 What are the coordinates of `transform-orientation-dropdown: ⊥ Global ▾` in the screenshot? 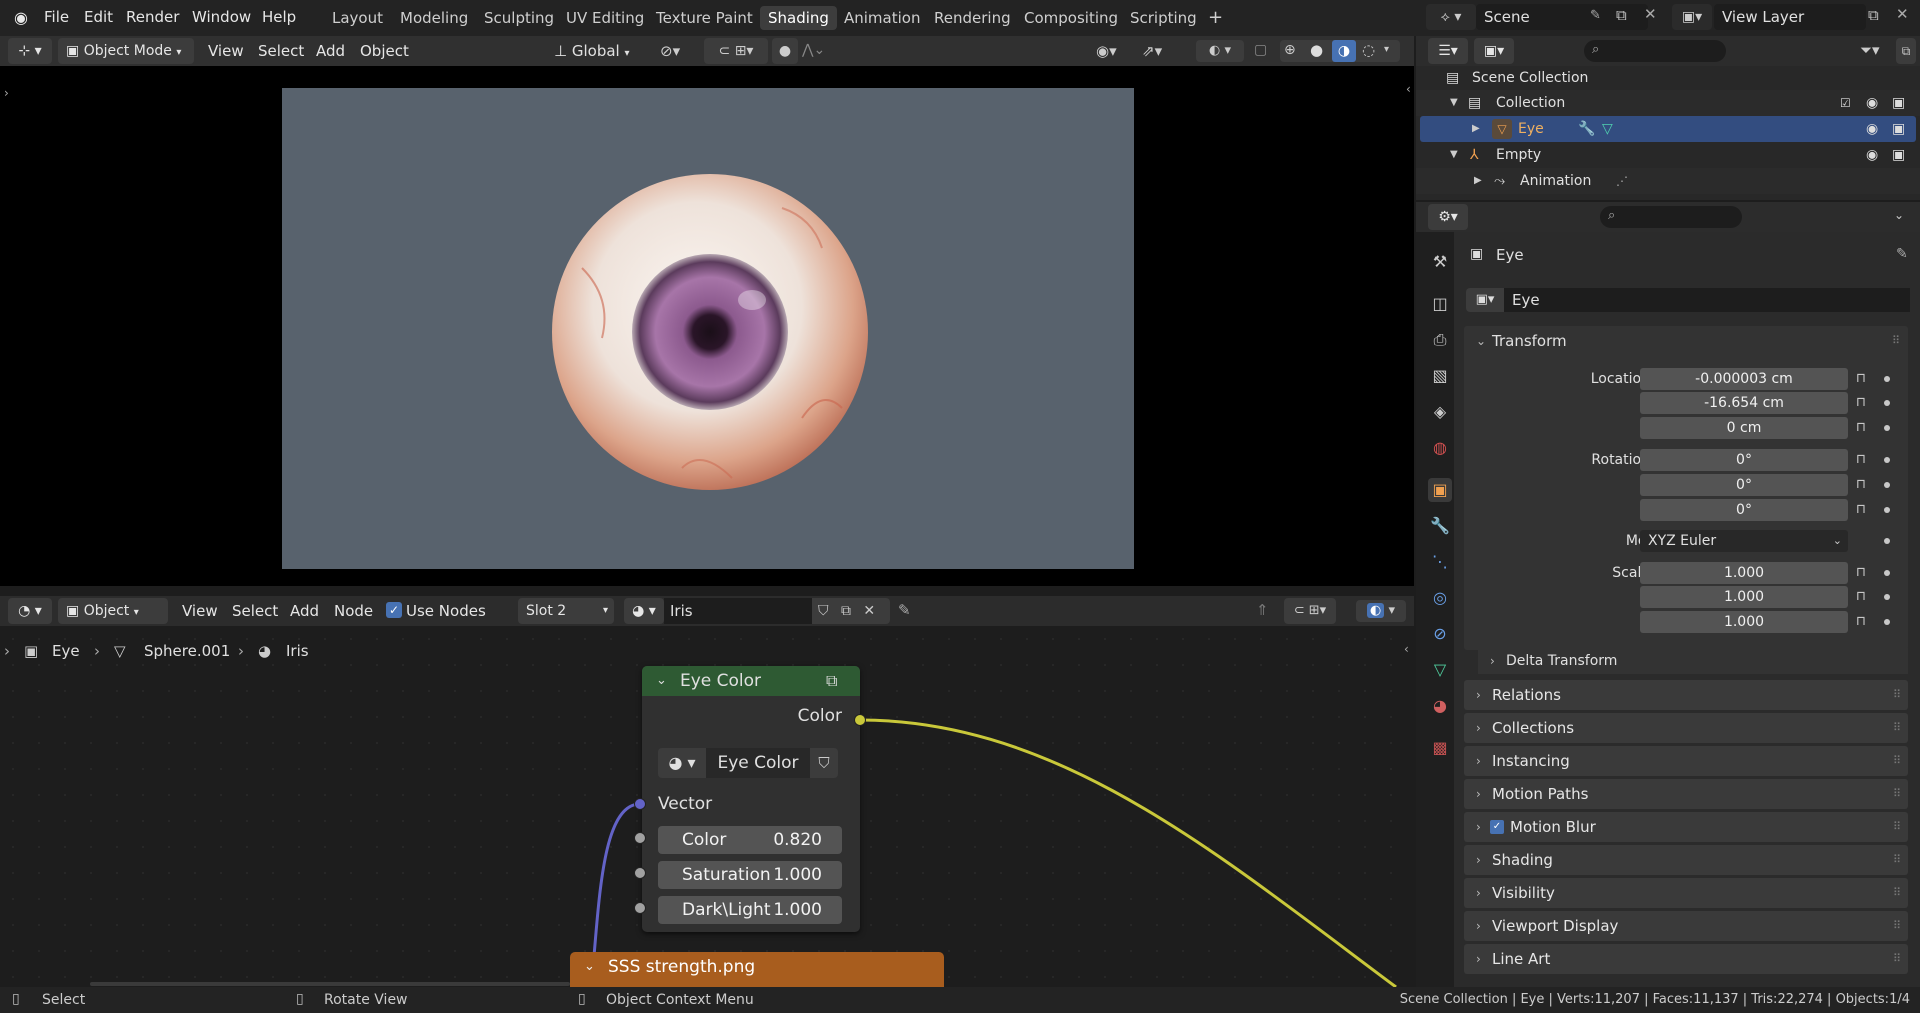 It's located at (602, 51).